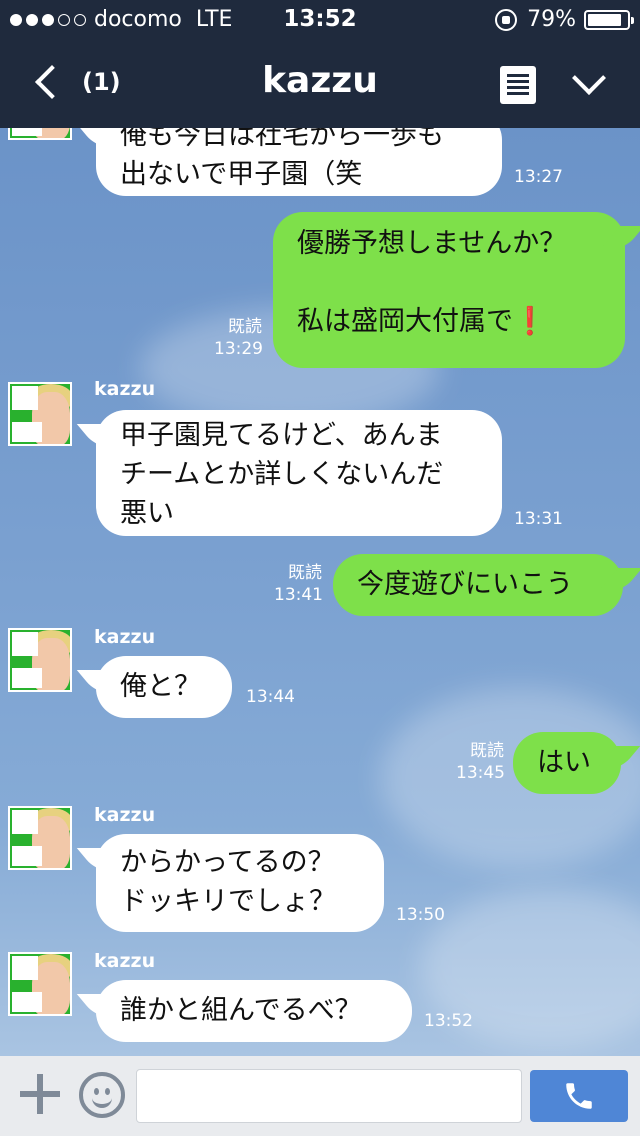  What do you see at coordinates (567, 763) in the screenshot?
I see `message-bubble: はい` at bounding box center [567, 763].